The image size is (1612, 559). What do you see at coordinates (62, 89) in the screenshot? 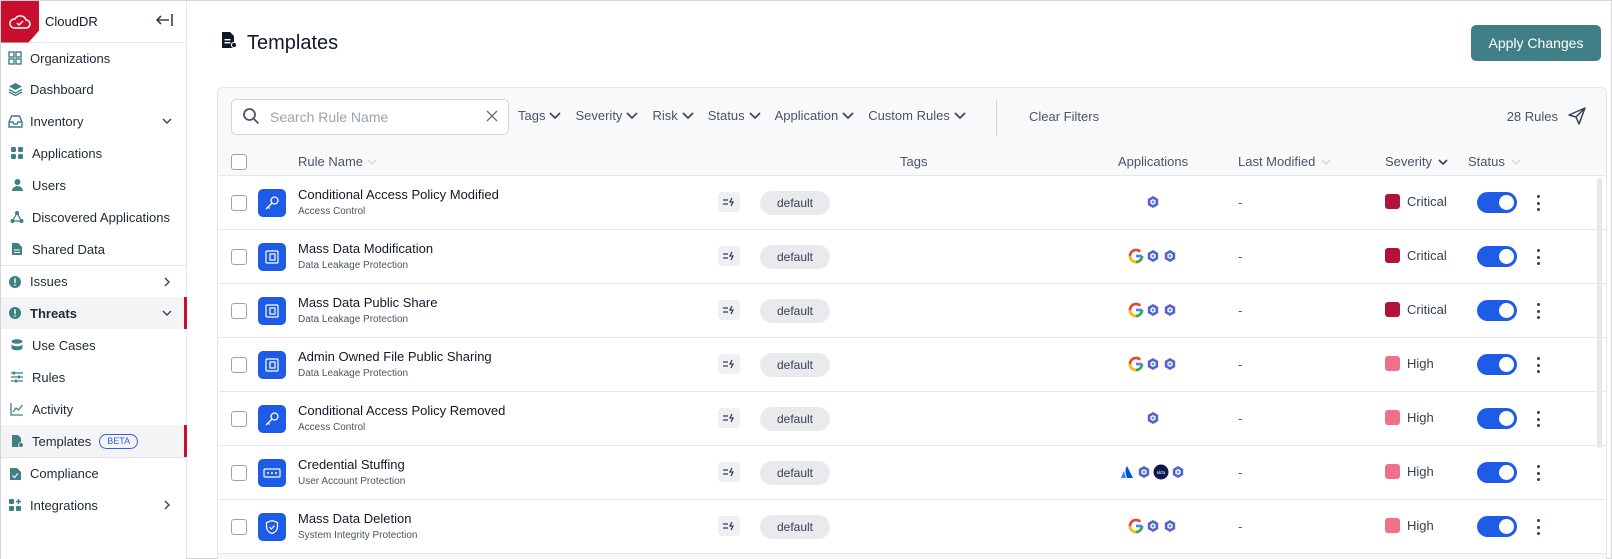
I see `sidebar-item-label: Dashboard` at bounding box center [62, 89].